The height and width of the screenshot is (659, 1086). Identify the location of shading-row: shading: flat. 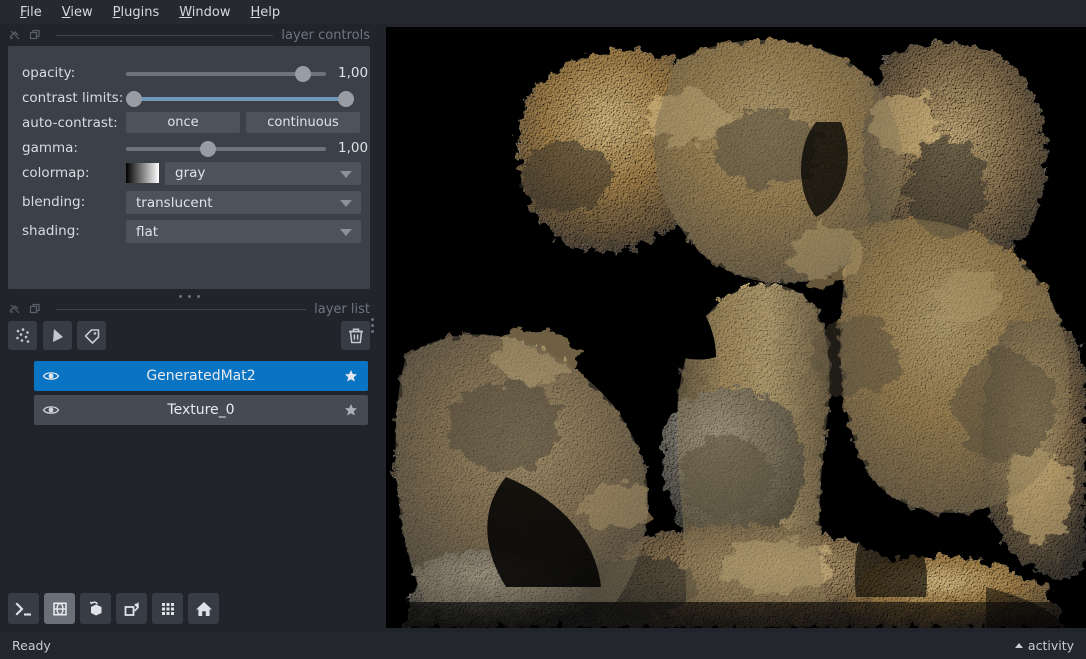
(189, 231).